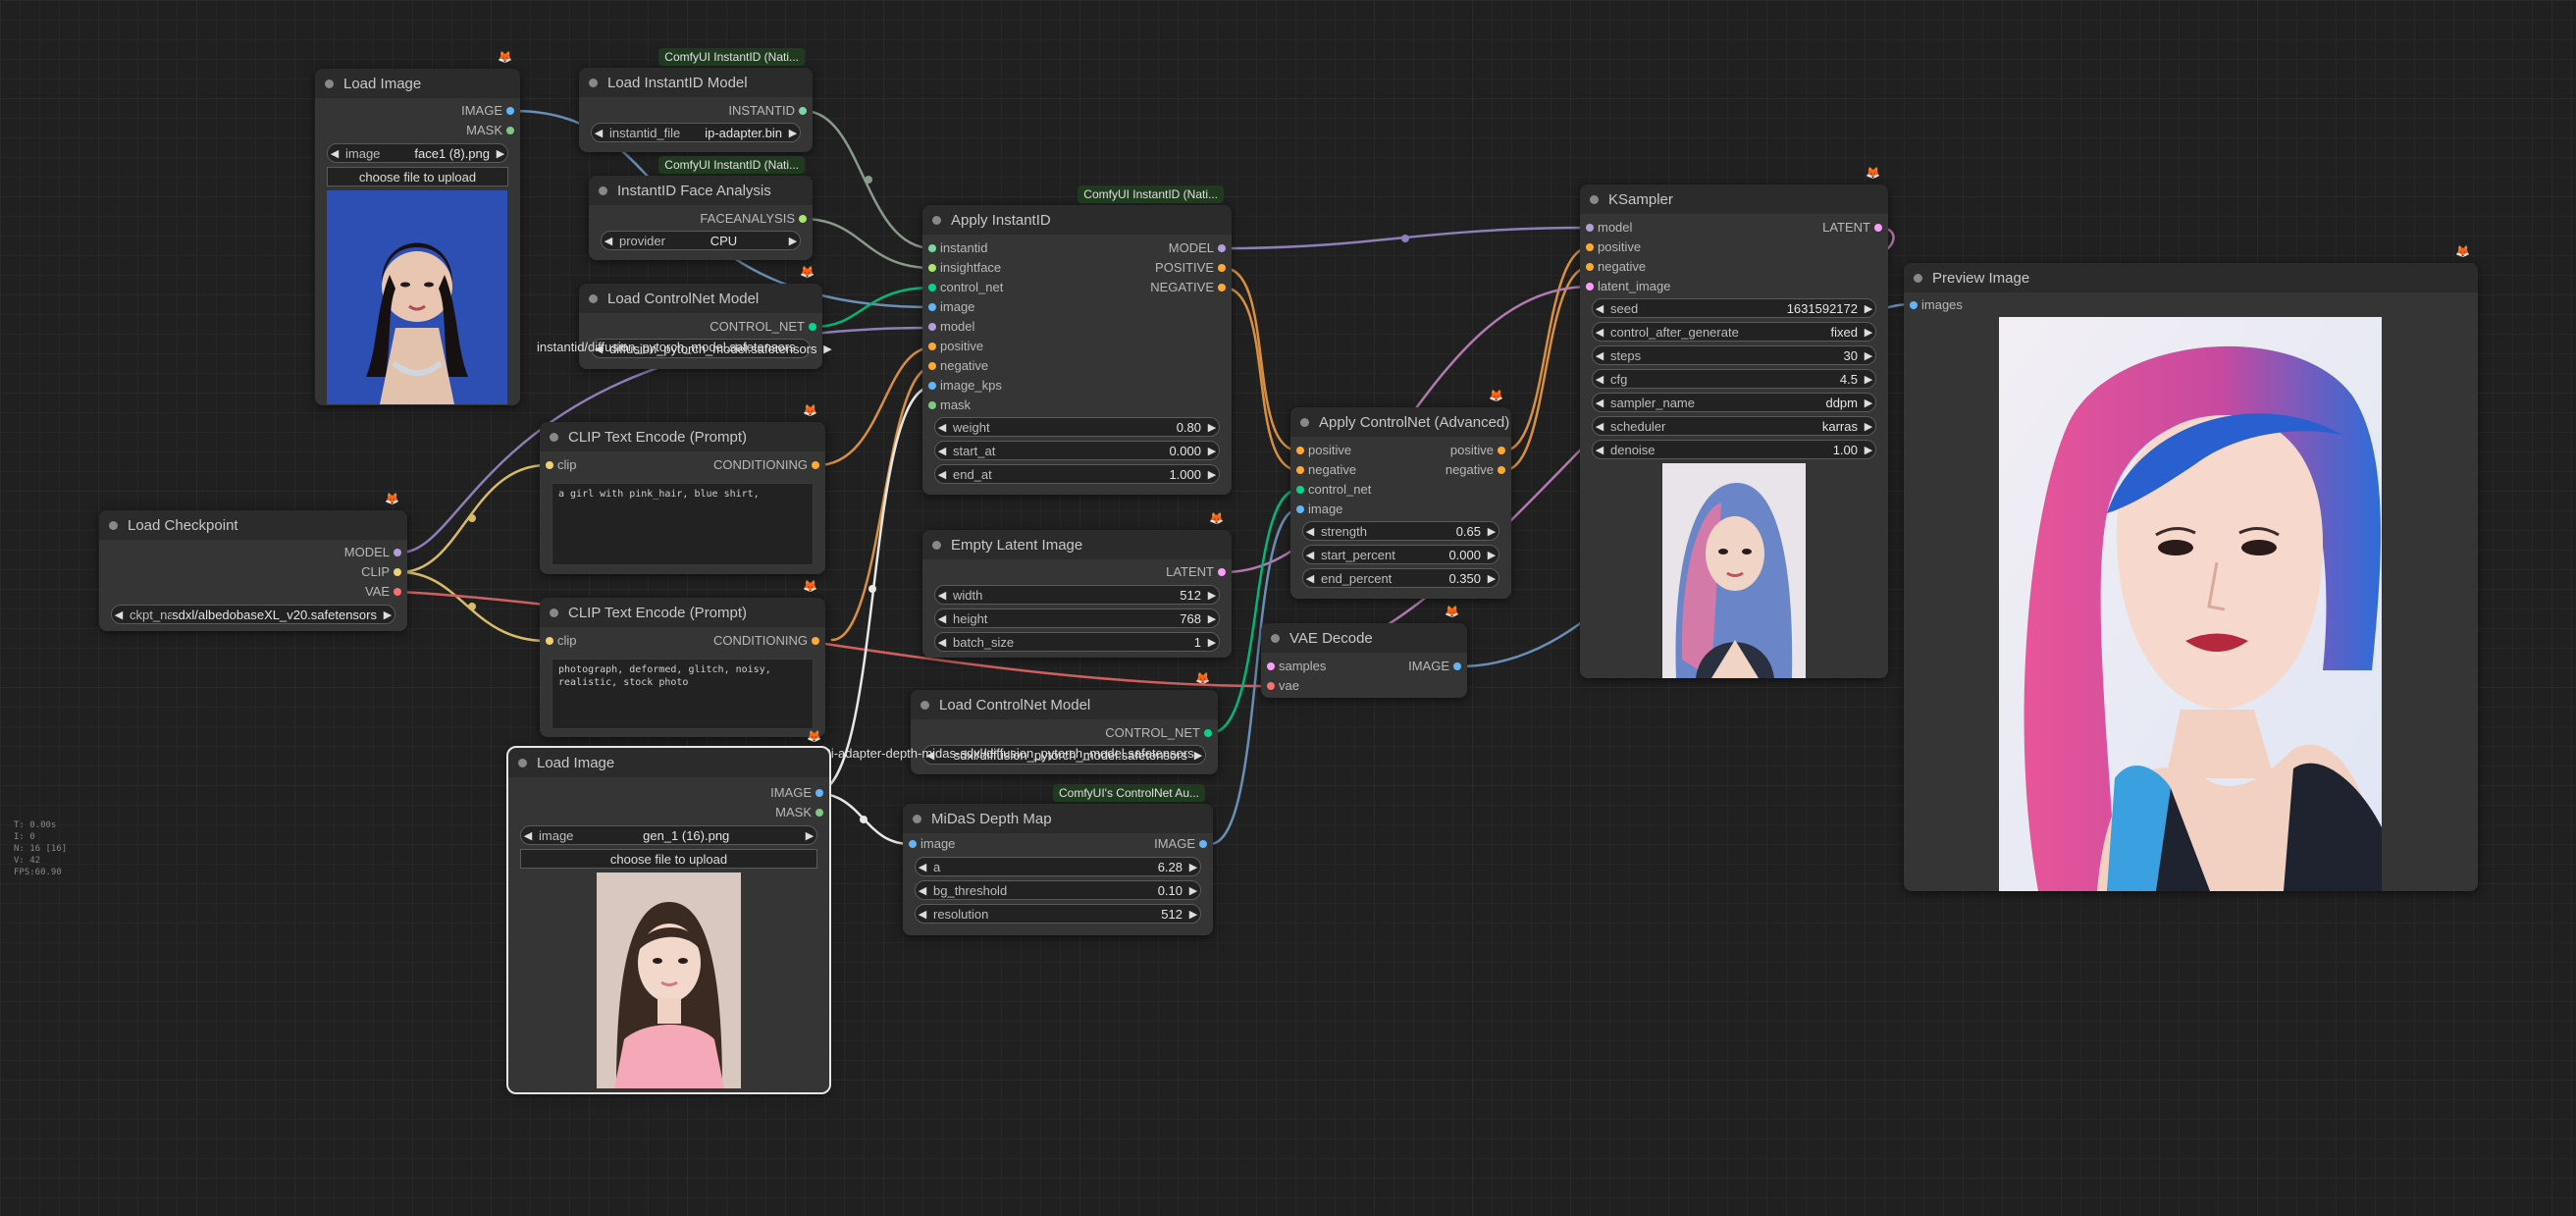 This screenshot has width=2576, height=1216. What do you see at coordinates (1936, 305) in the screenshot?
I see `input-images: images` at bounding box center [1936, 305].